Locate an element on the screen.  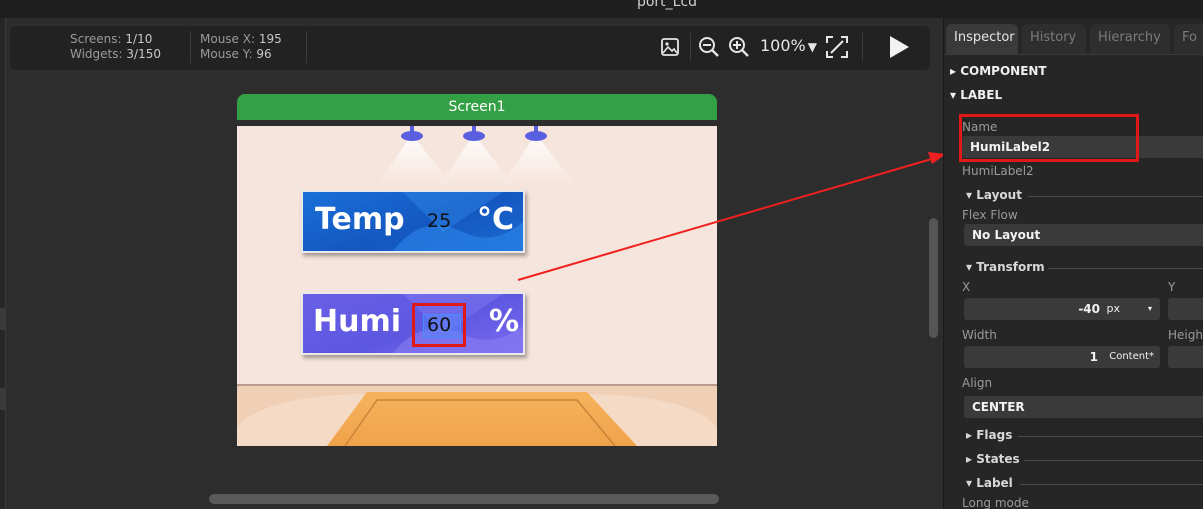
flex-flow-label: Flex Flow is located at coordinates (990, 215).